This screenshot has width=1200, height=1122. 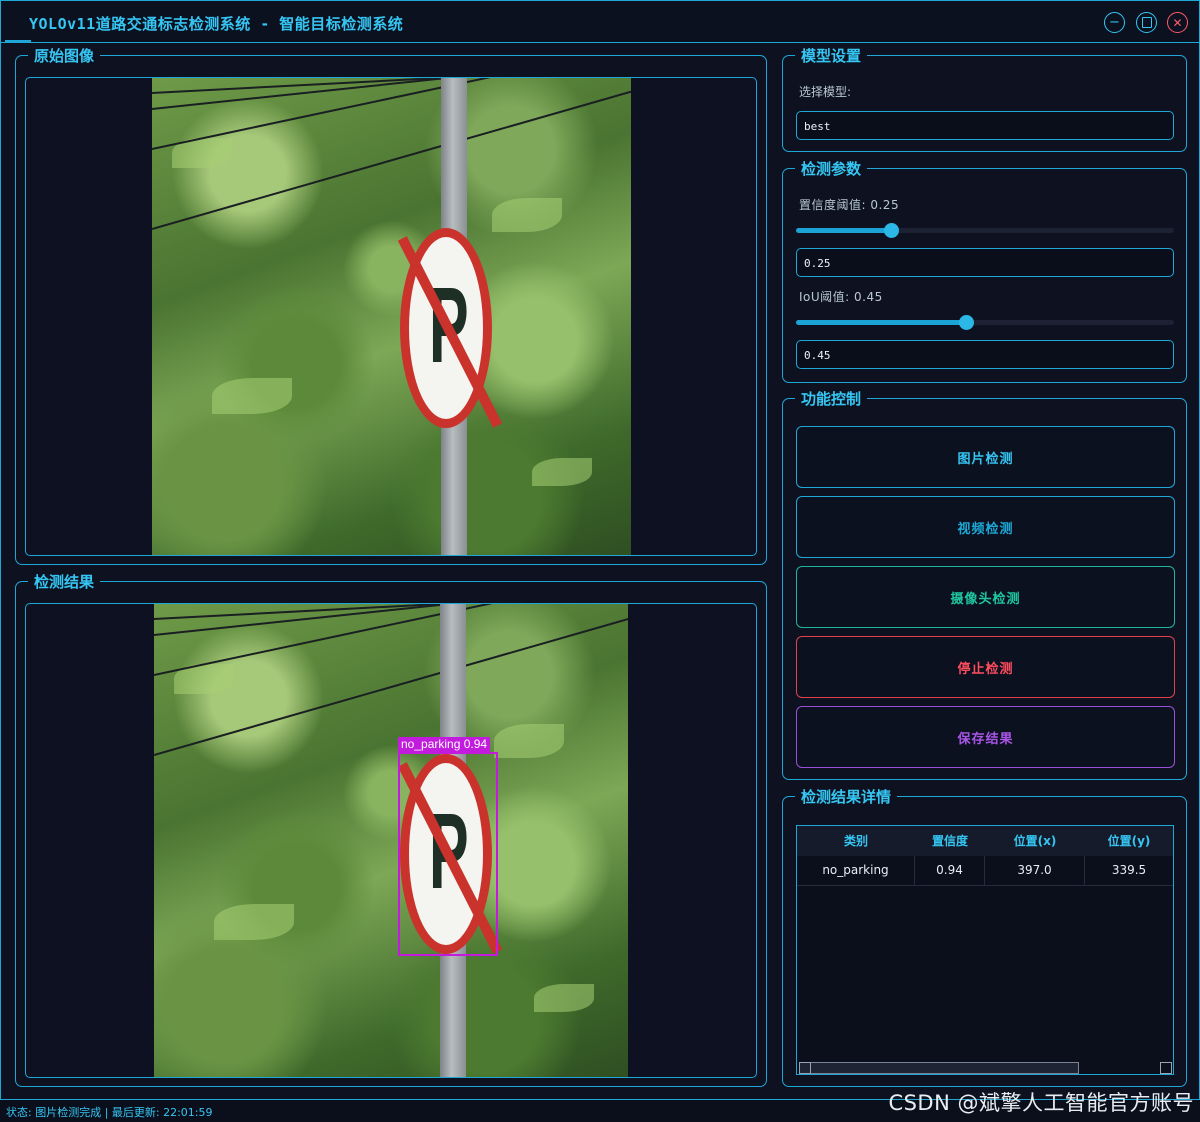 I want to click on confidence-input: 0.25, so click(x=985, y=262).